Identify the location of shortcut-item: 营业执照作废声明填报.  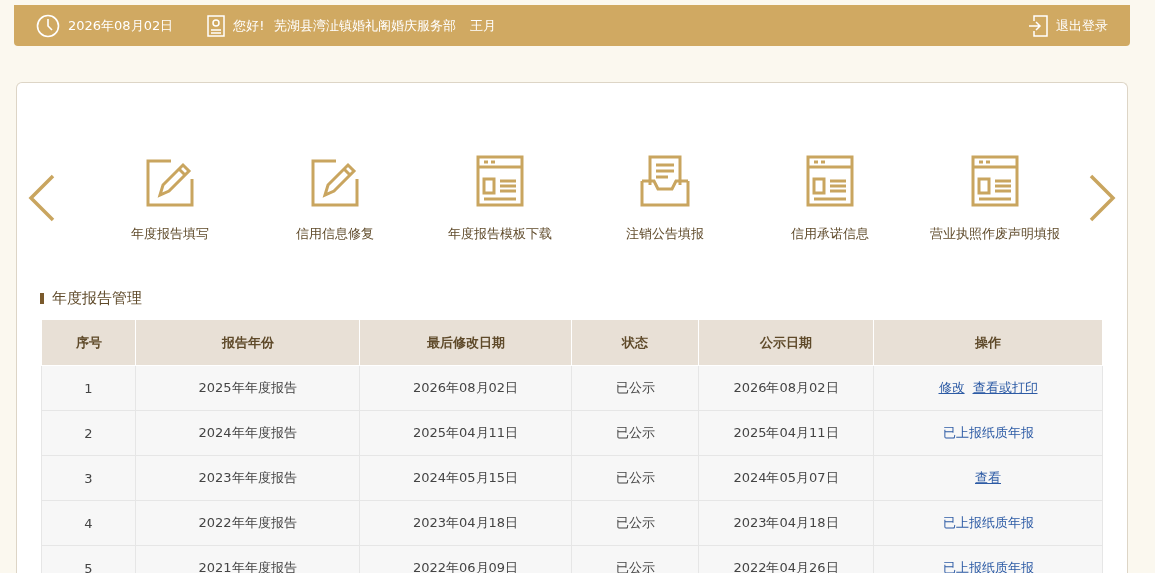
(994, 198).